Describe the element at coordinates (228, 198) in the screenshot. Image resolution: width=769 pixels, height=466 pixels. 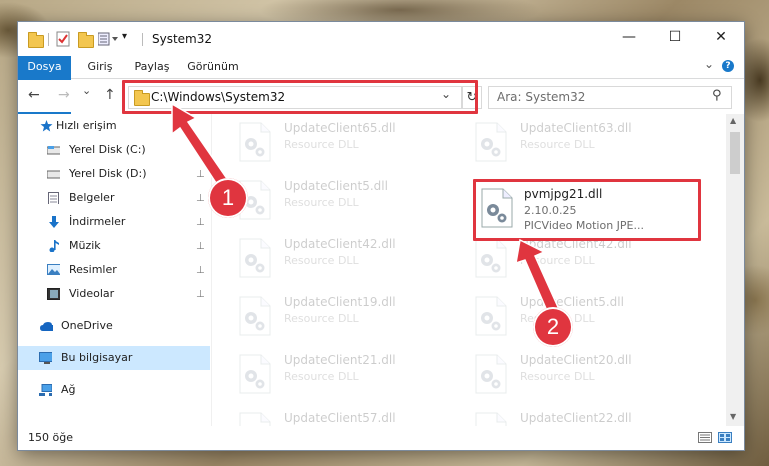
I see `step-badge-1: 1` at that location.